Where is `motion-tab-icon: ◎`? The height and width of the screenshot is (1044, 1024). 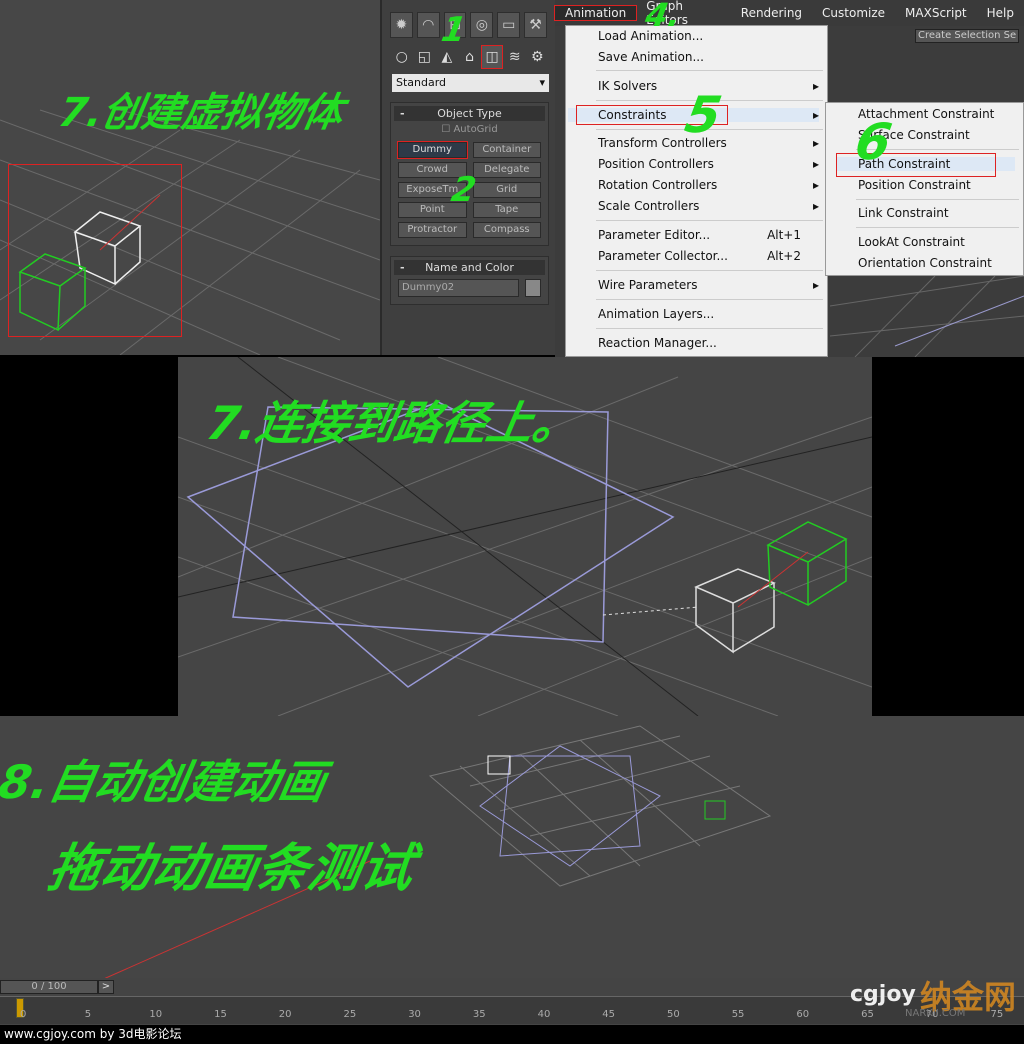
motion-tab-icon: ◎ is located at coordinates (482, 25).